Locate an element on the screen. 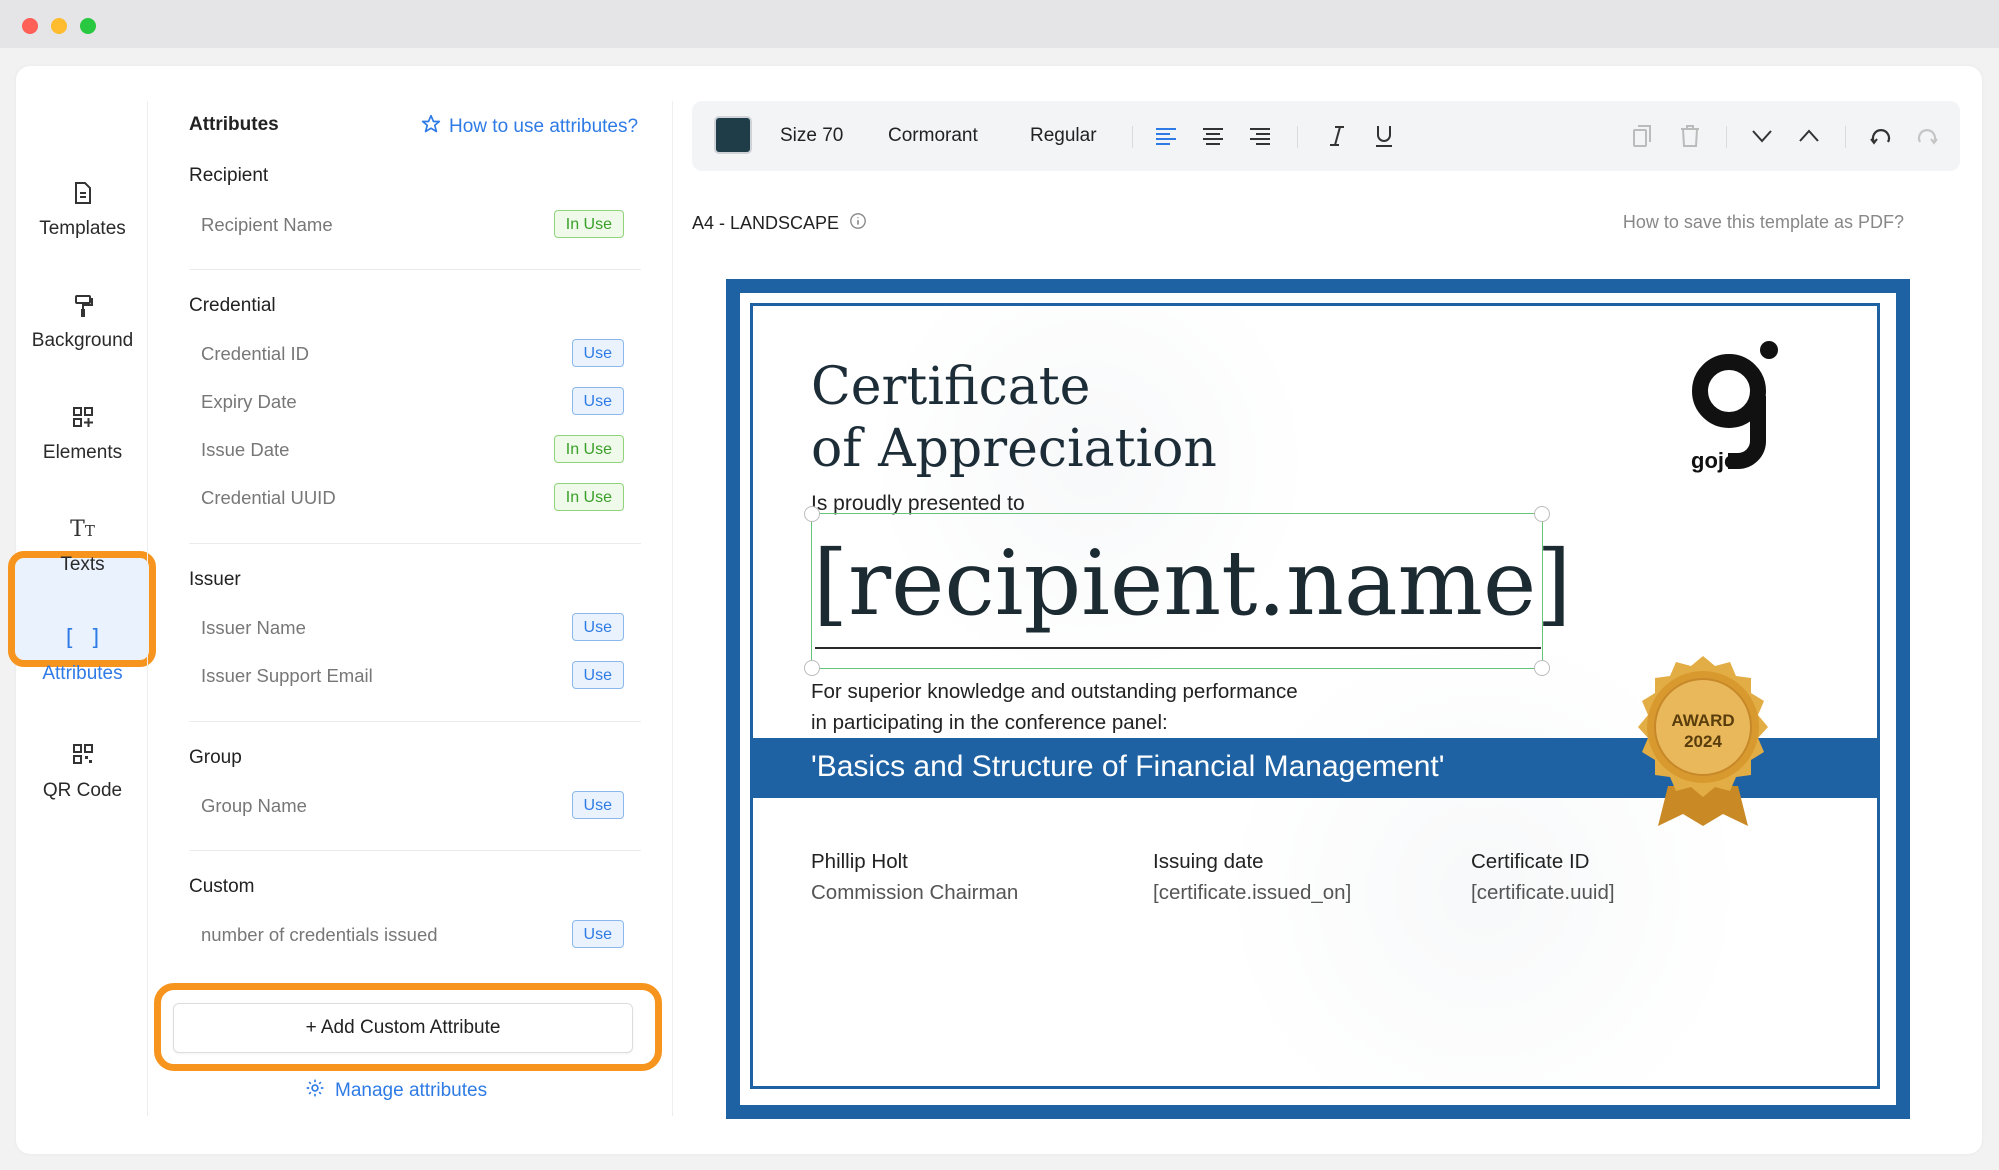  move-up-icon is located at coordinates (1809, 136).